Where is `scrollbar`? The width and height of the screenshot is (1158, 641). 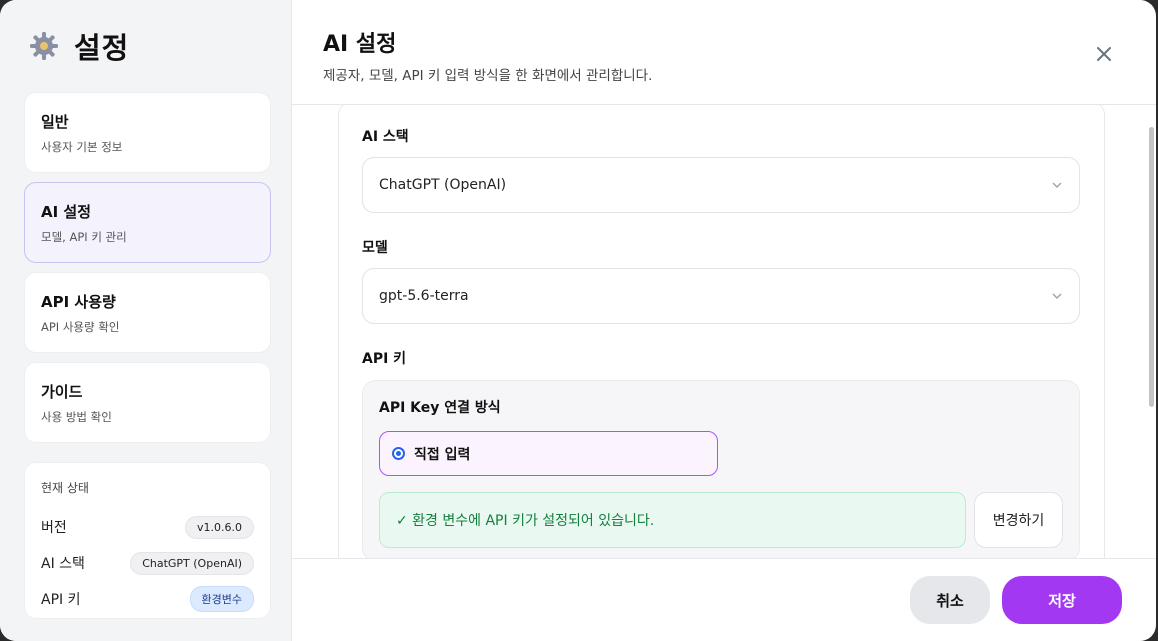
scrollbar is located at coordinates (1151, 331).